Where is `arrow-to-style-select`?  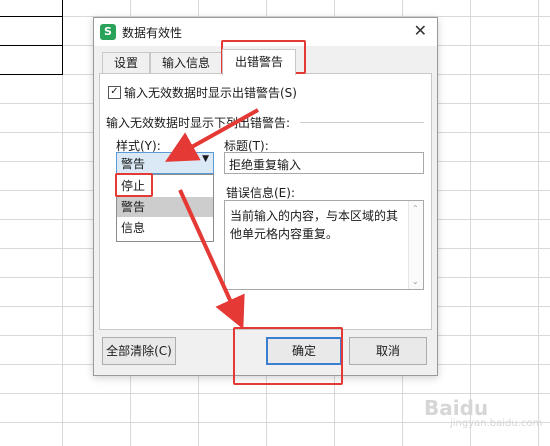 arrow-to-style-select is located at coordinates (212, 135).